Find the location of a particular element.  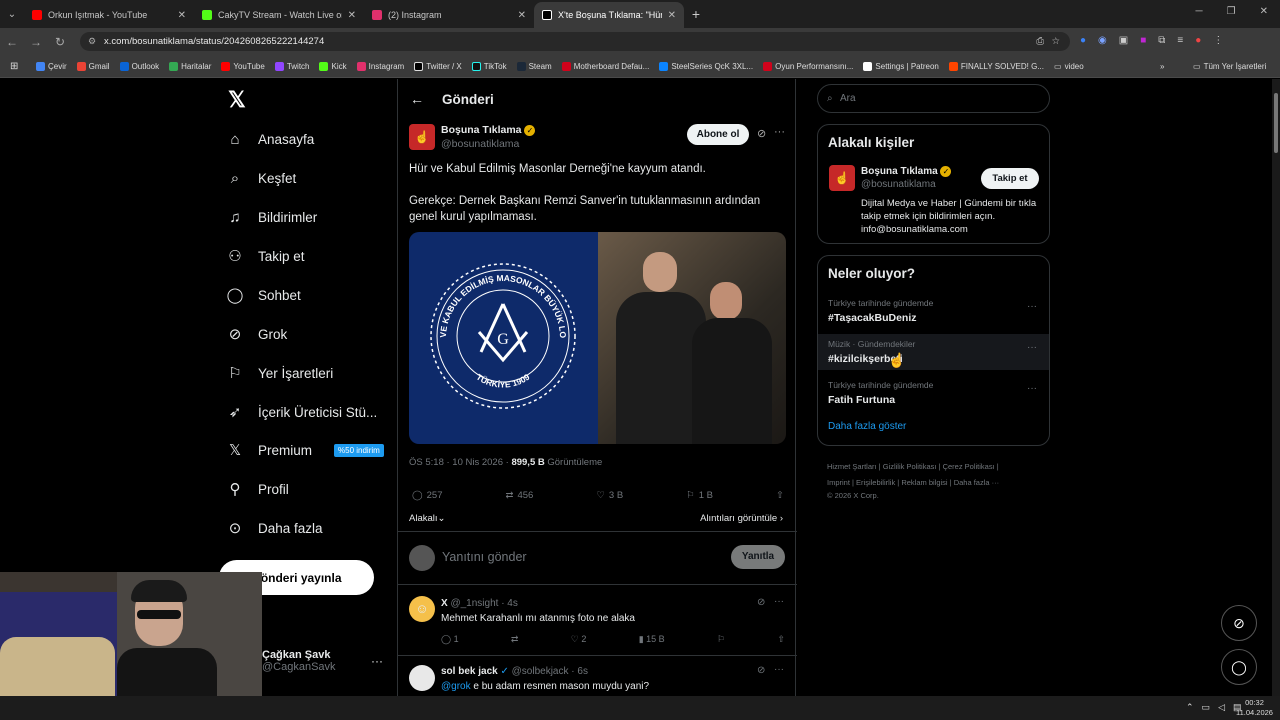

reply-author: X is located at coordinates (444, 603).